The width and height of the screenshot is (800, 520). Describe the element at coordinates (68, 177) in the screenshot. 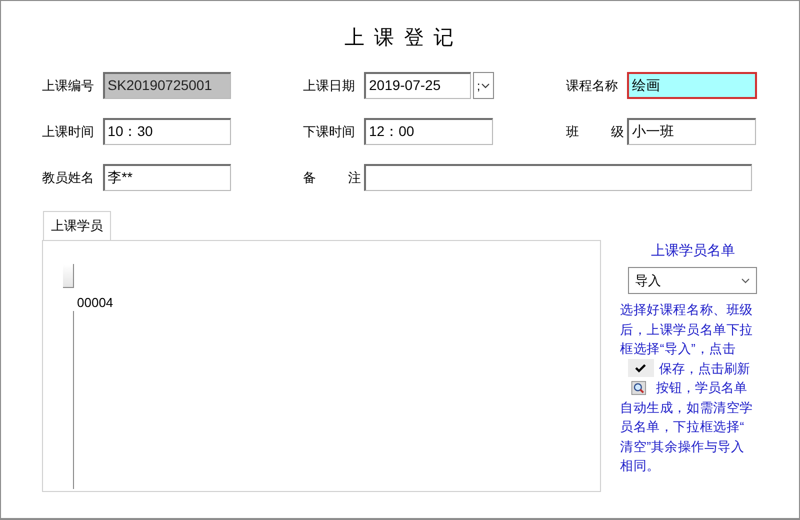

I see `field-label: 教员姓名` at that location.